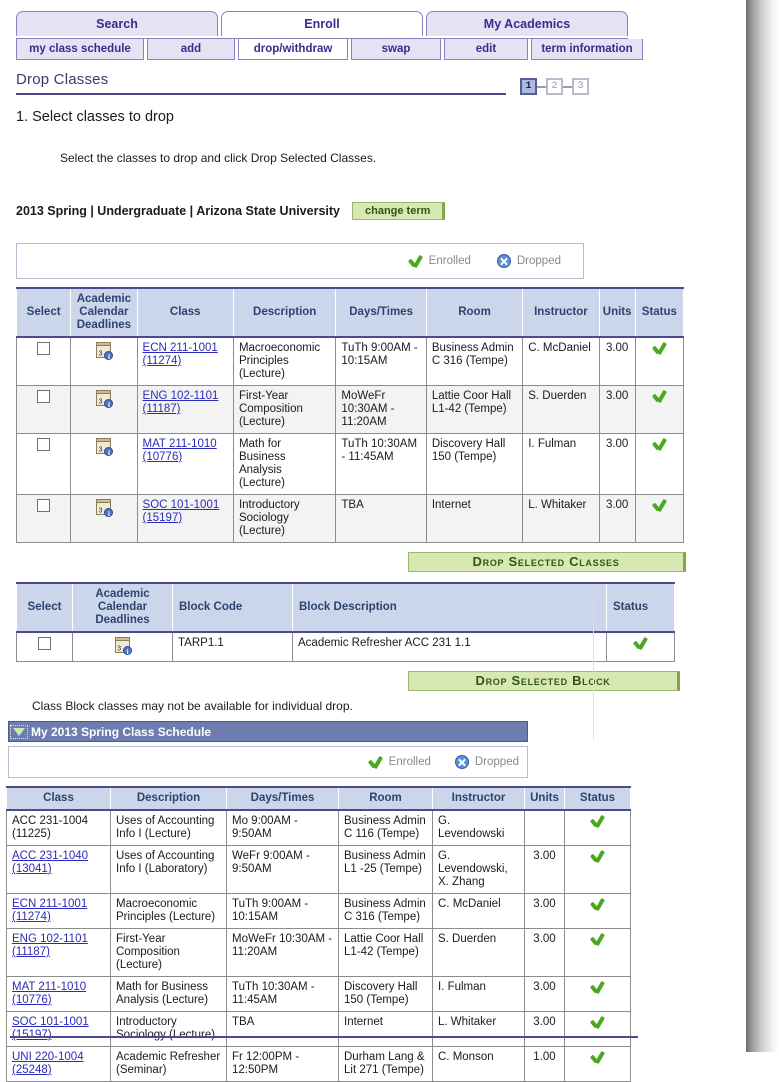 The height and width of the screenshot is (1082, 779). I want to click on cell-sched-instructor: S. Duerden, so click(478, 952).